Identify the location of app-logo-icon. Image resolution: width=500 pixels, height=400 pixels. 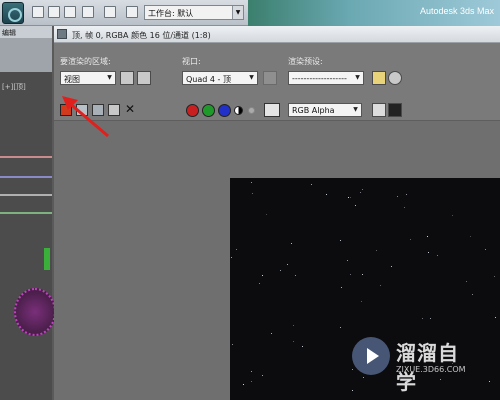
(13, 13).